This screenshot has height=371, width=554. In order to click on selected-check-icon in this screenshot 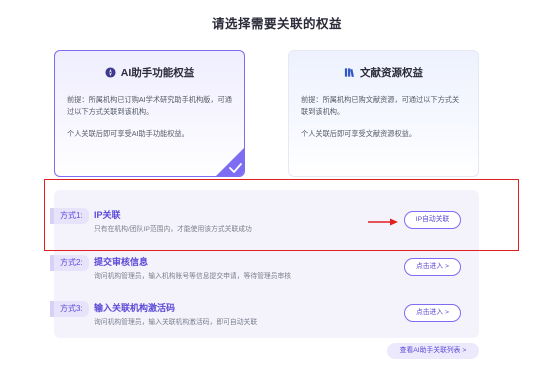, I will do `click(229, 161)`.